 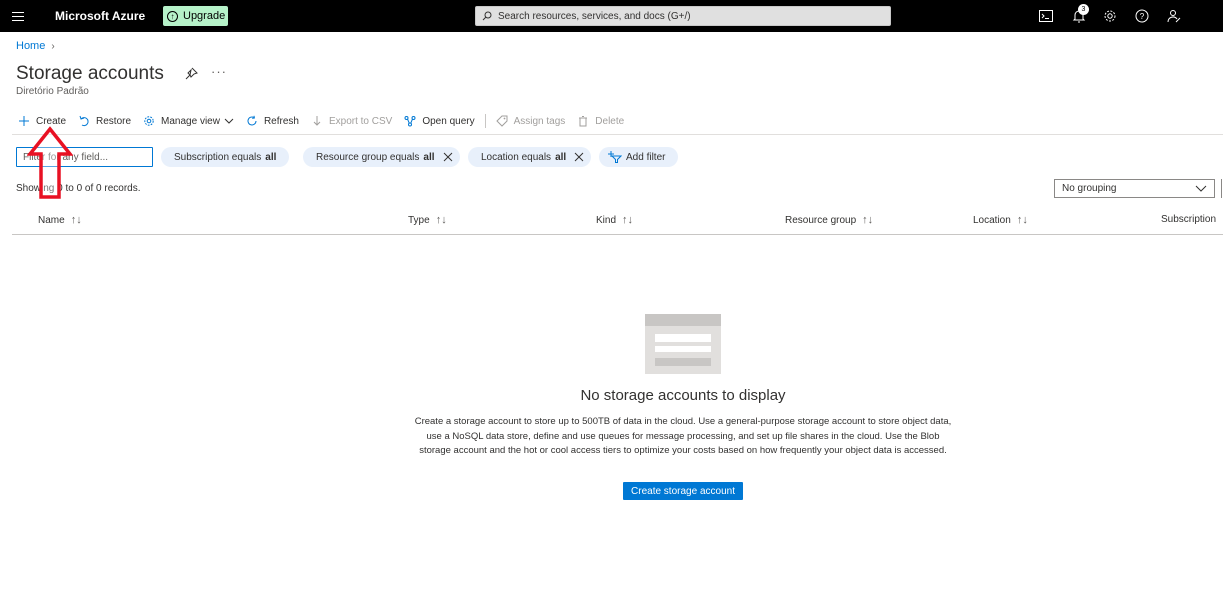 What do you see at coordinates (50, 162) in the screenshot?
I see `red-arrow-annotation` at bounding box center [50, 162].